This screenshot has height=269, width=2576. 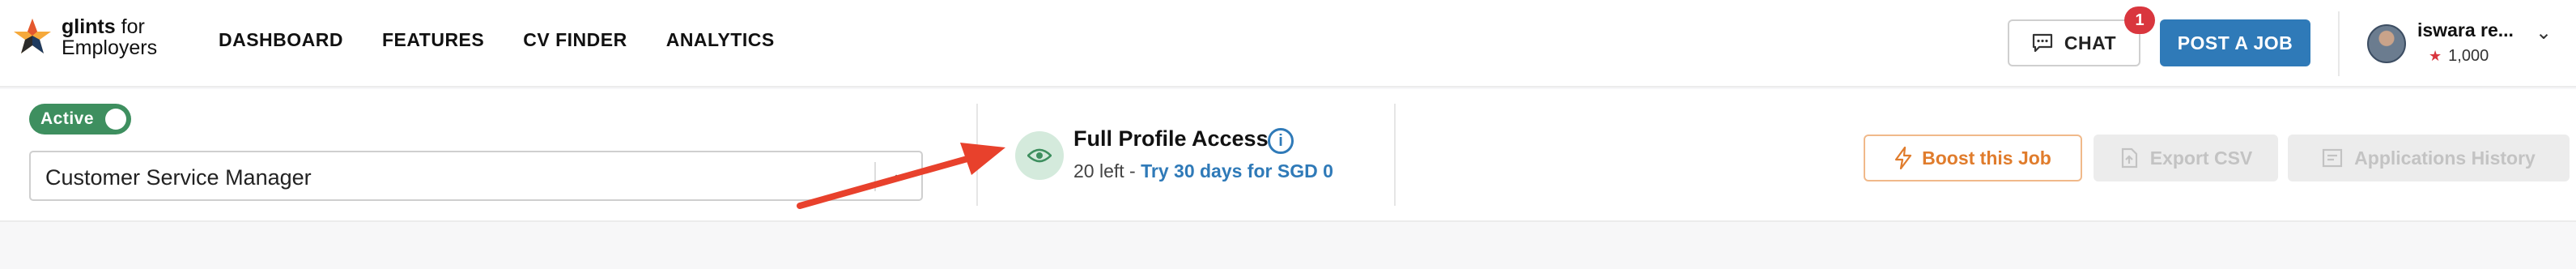 I want to click on job-status-label: Active, so click(x=67, y=118).